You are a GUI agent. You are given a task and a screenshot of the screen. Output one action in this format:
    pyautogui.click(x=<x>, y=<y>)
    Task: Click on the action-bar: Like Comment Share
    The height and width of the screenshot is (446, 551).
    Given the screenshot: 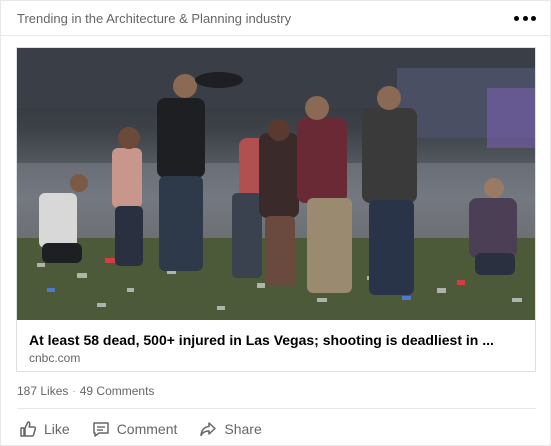 What is the action you would take?
    pyautogui.click(x=151, y=429)
    